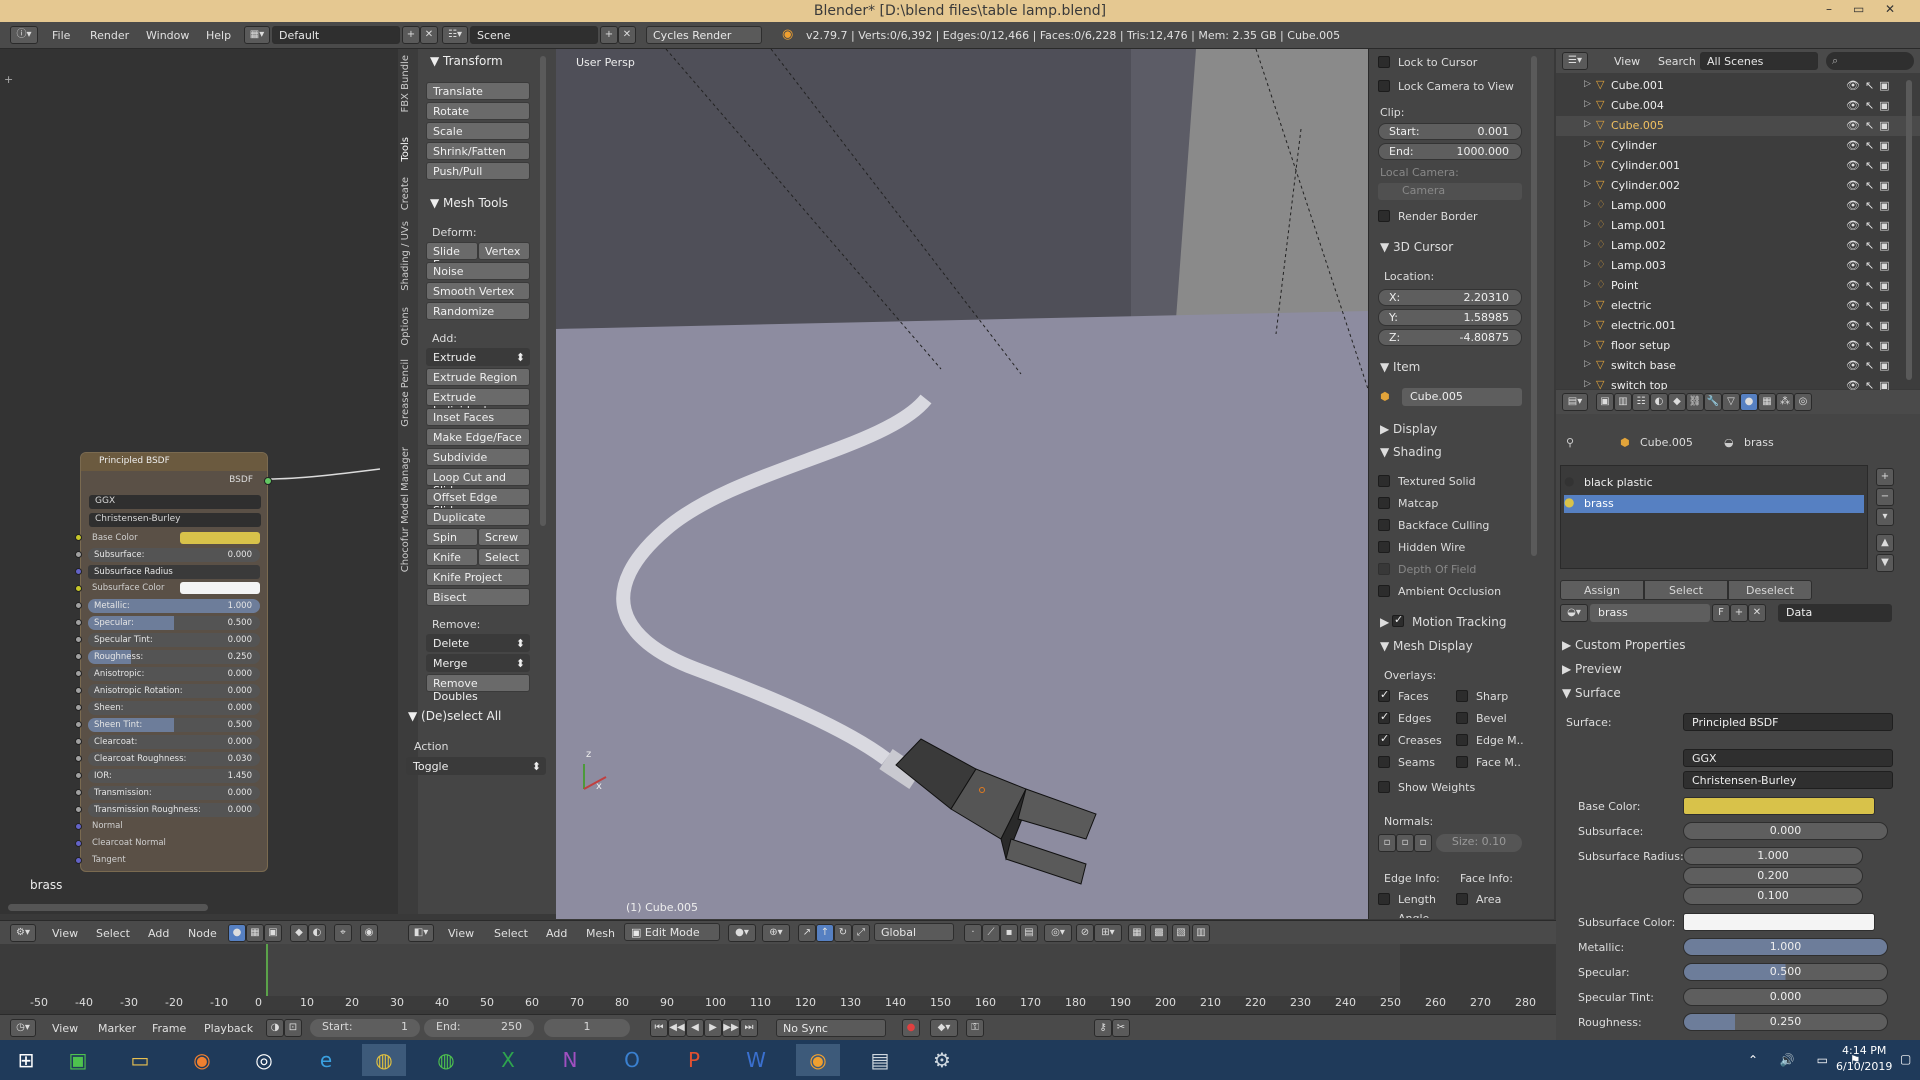  Describe the element at coordinates (1103, 1028) in the screenshot. I see `keyframe-insert-icon: ⚷` at that location.